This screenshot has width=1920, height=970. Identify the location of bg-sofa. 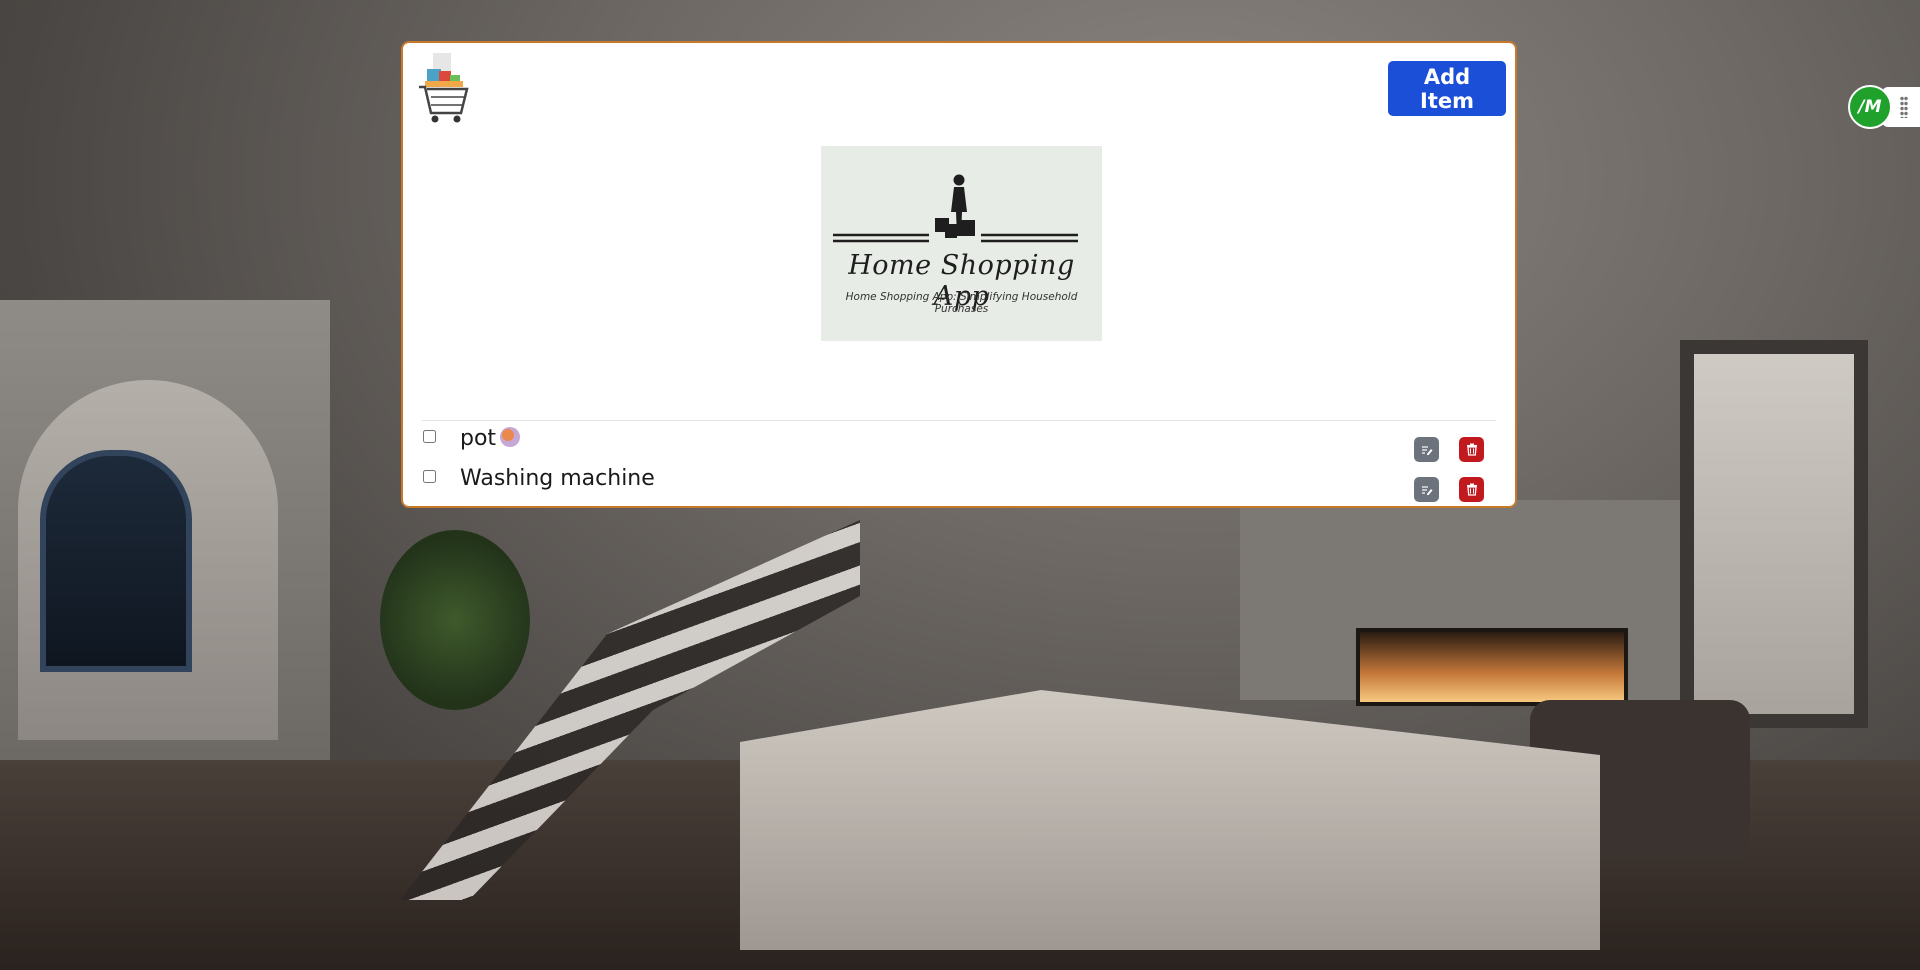
(1170, 820).